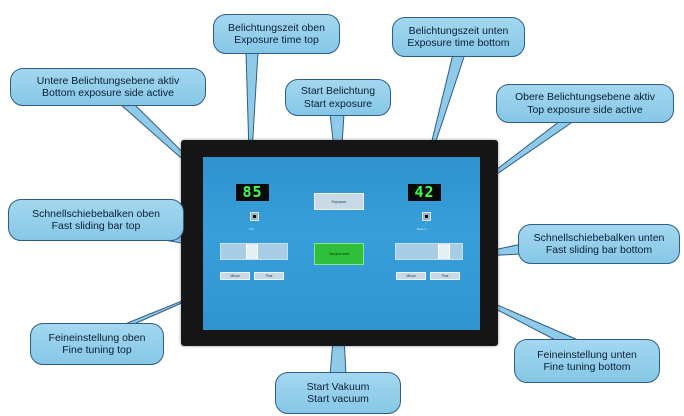 This screenshot has width=684, height=416. Describe the element at coordinates (422, 229) in the screenshot. I see `bottom-side-label: Bottom` at that location.